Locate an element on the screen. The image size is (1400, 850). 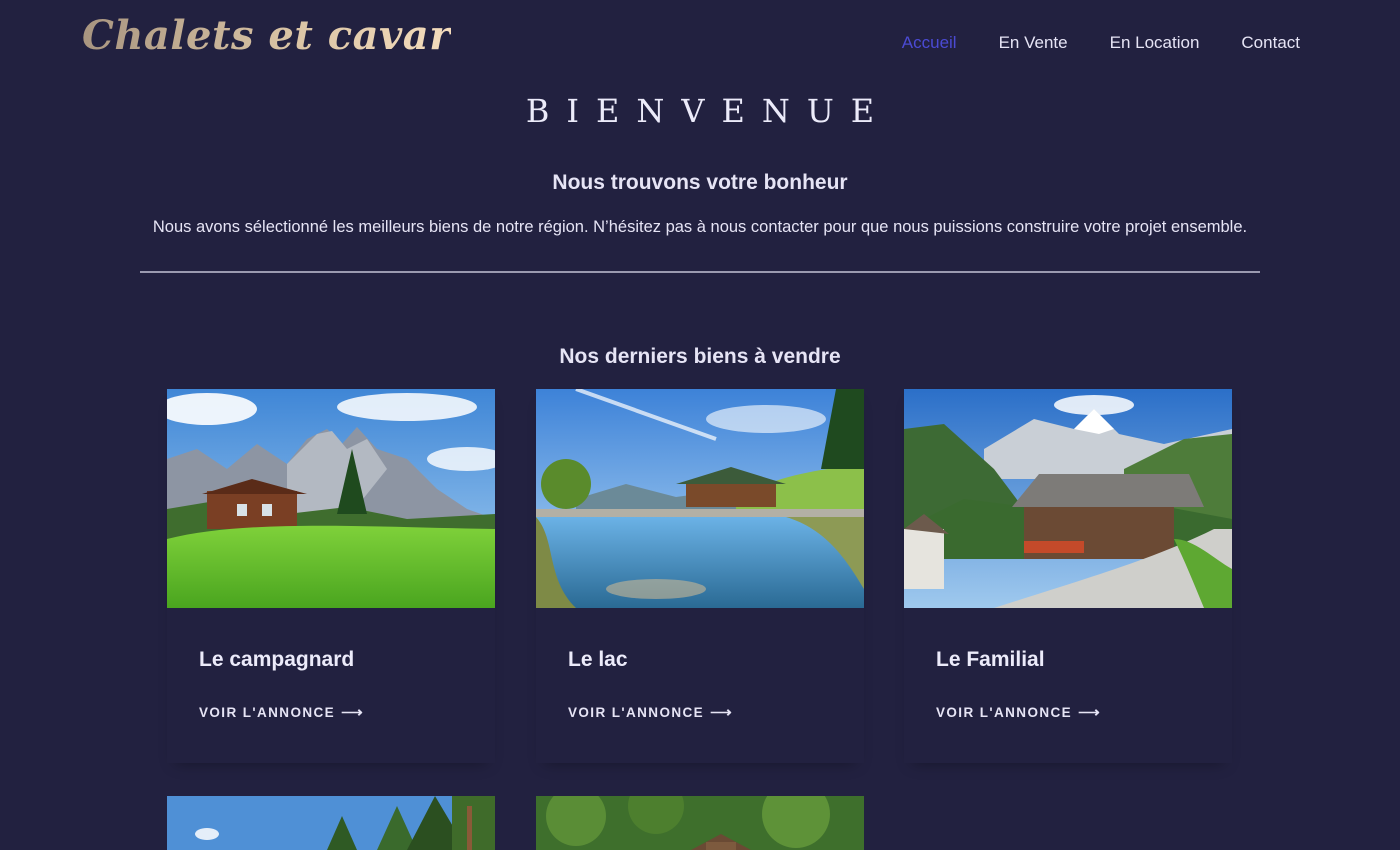
chalet-meadow-mountains-photo is located at coordinates (331, 498).